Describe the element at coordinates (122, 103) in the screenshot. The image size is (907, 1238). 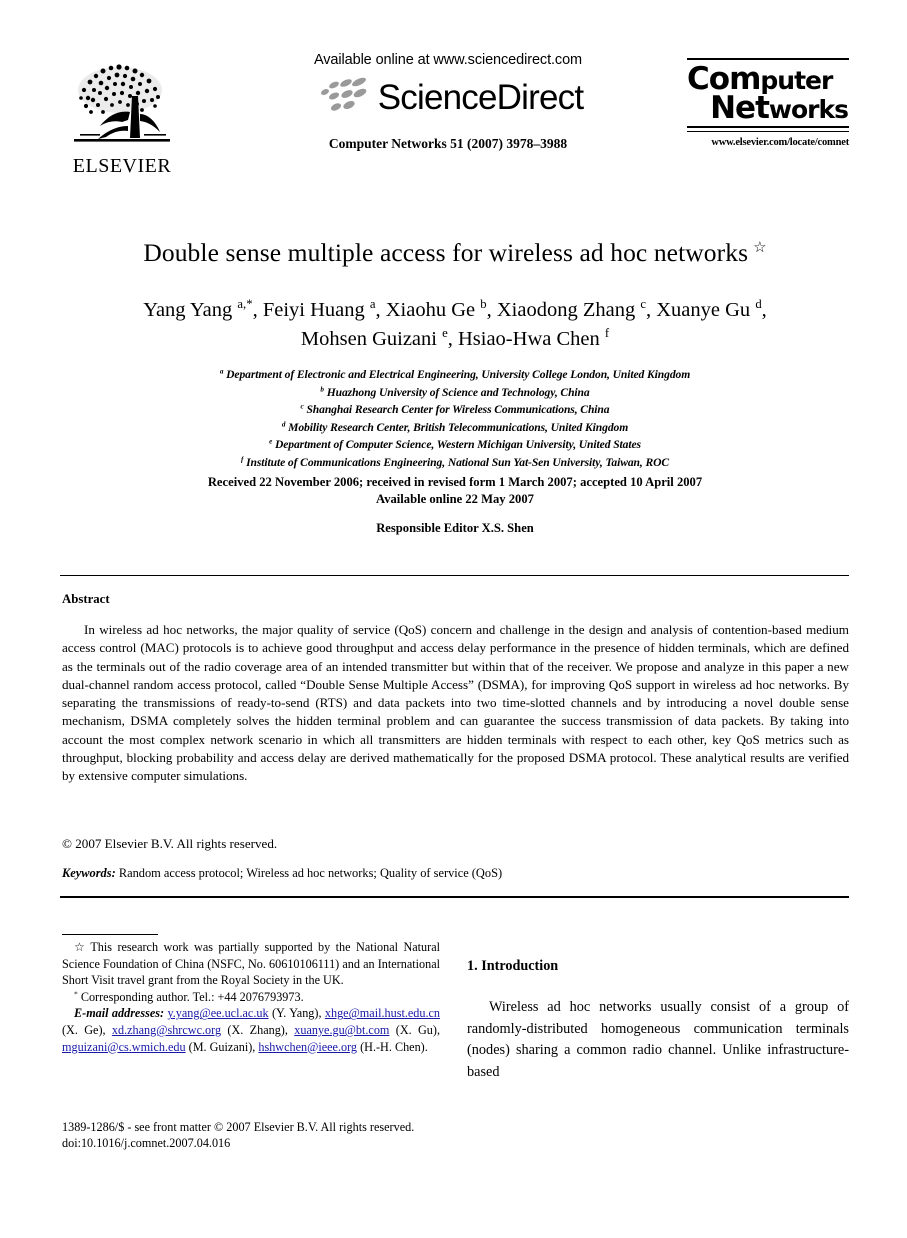
I see `elsevier-tree-icon` at that location.